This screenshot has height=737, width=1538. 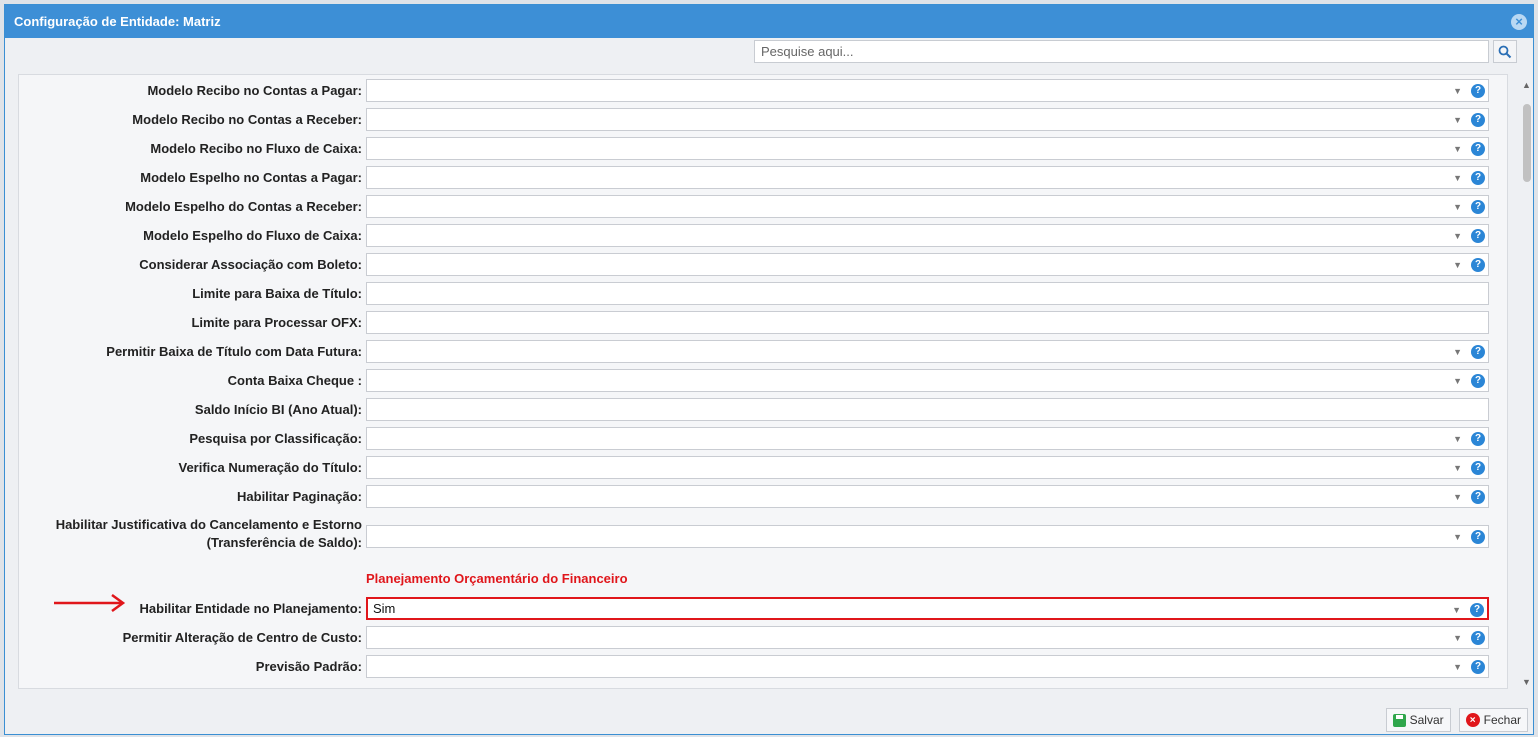 I want to click on scroll-down-icon: ▼, so click(x=1526, y=682).